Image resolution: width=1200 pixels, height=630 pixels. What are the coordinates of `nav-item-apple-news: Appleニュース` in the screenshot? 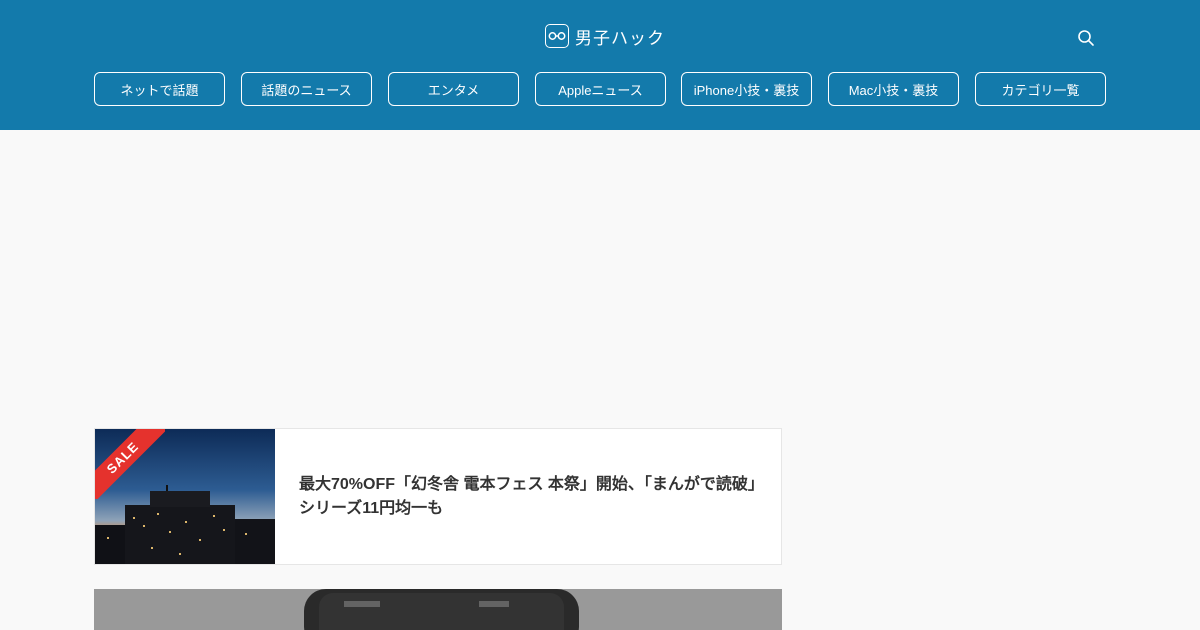 It's located at (600, 89).